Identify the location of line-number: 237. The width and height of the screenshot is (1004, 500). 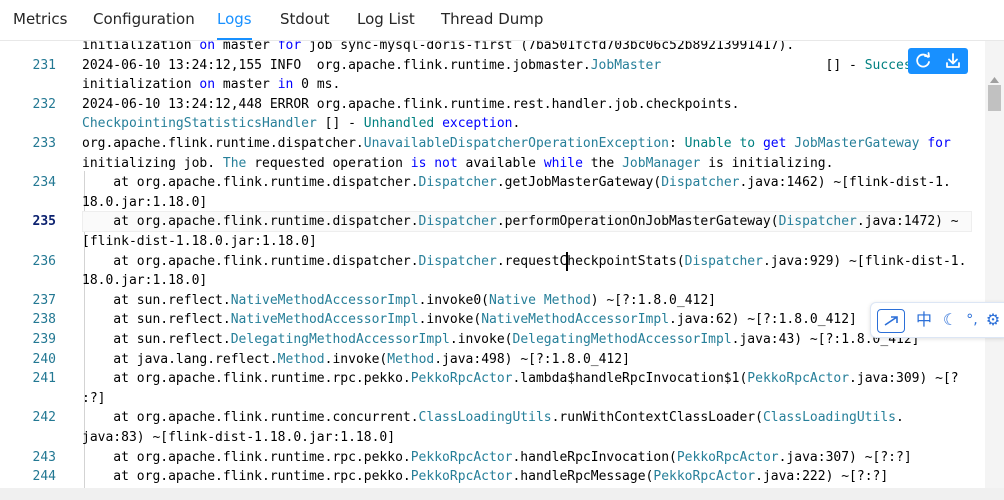
(44, 300).